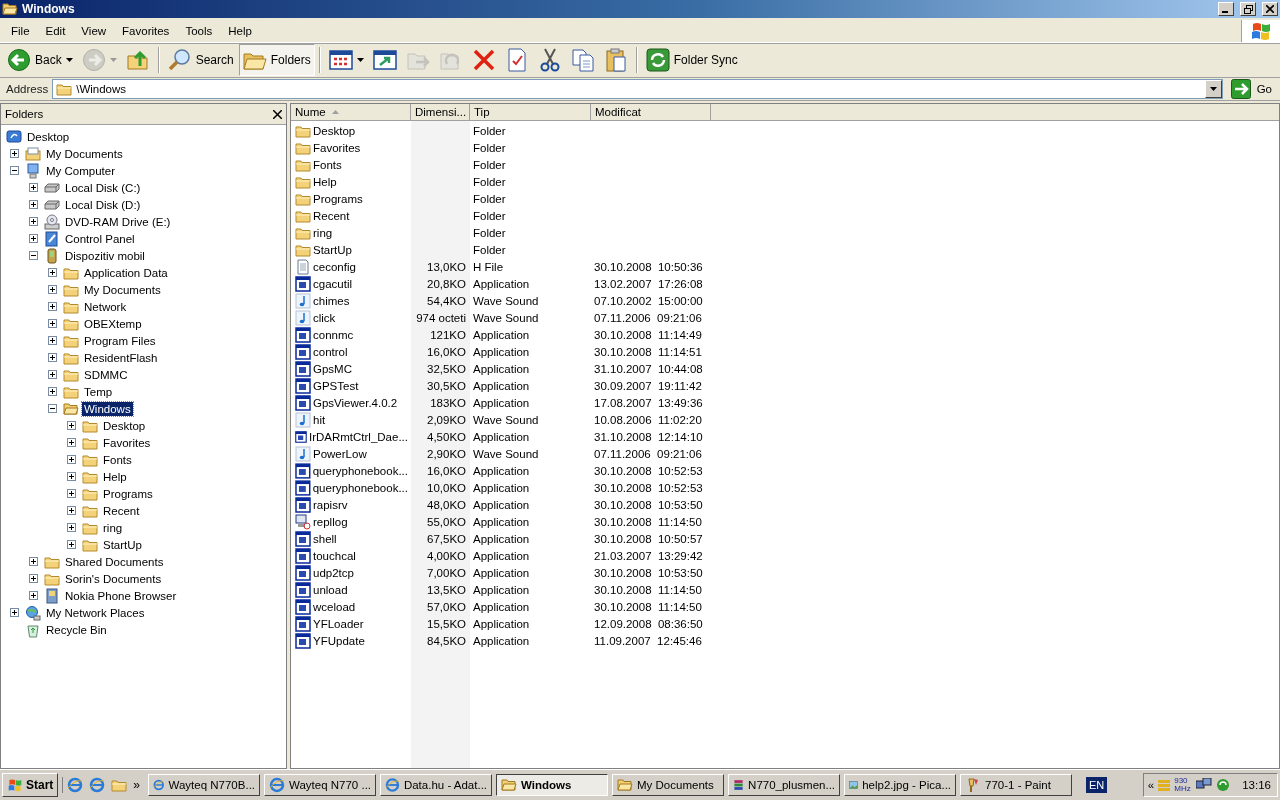  Describe the element at coordinates (334, 555) in the screenshot. I see `file-name: touchcal` at that location.